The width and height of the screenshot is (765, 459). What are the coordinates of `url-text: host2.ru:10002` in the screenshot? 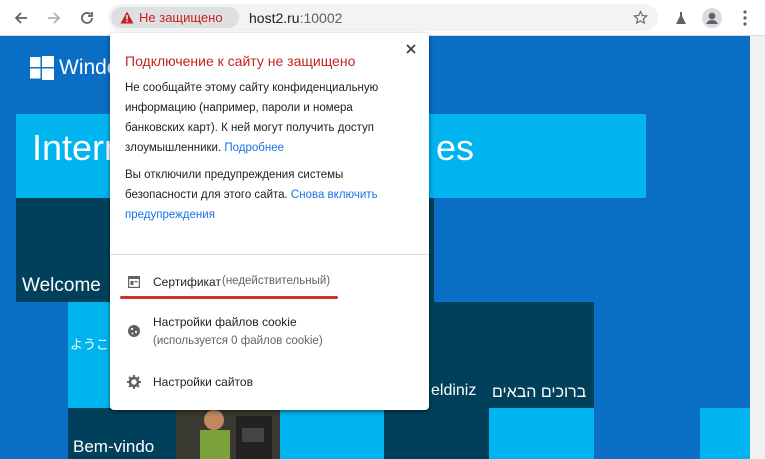 It's located at (295, 18).